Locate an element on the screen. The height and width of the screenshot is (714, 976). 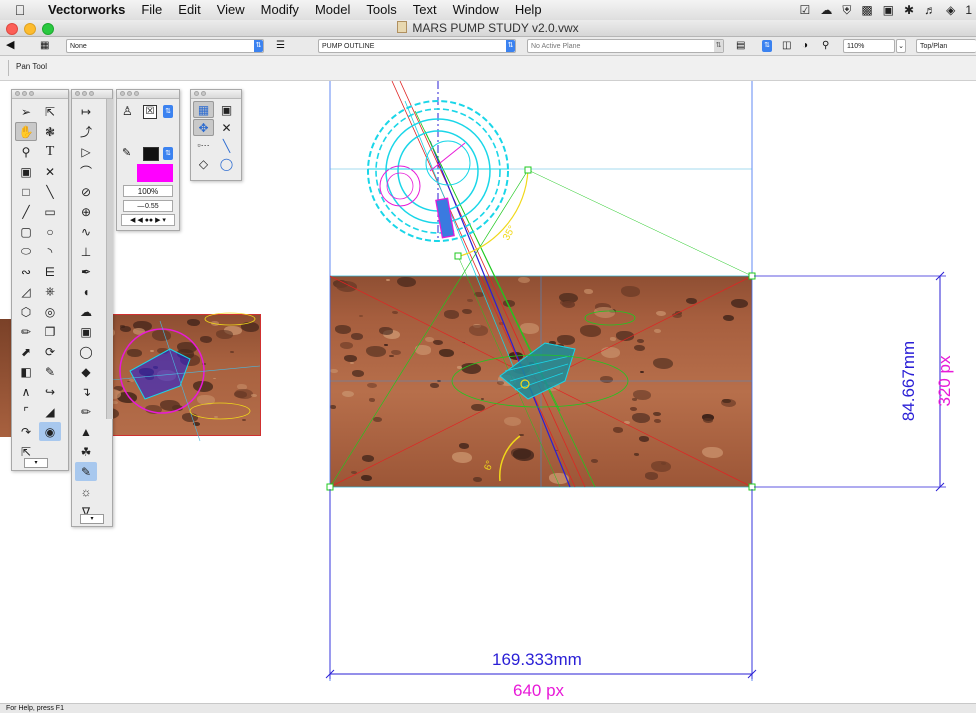
palette-scrollbar is located at coordinates (109, 259).